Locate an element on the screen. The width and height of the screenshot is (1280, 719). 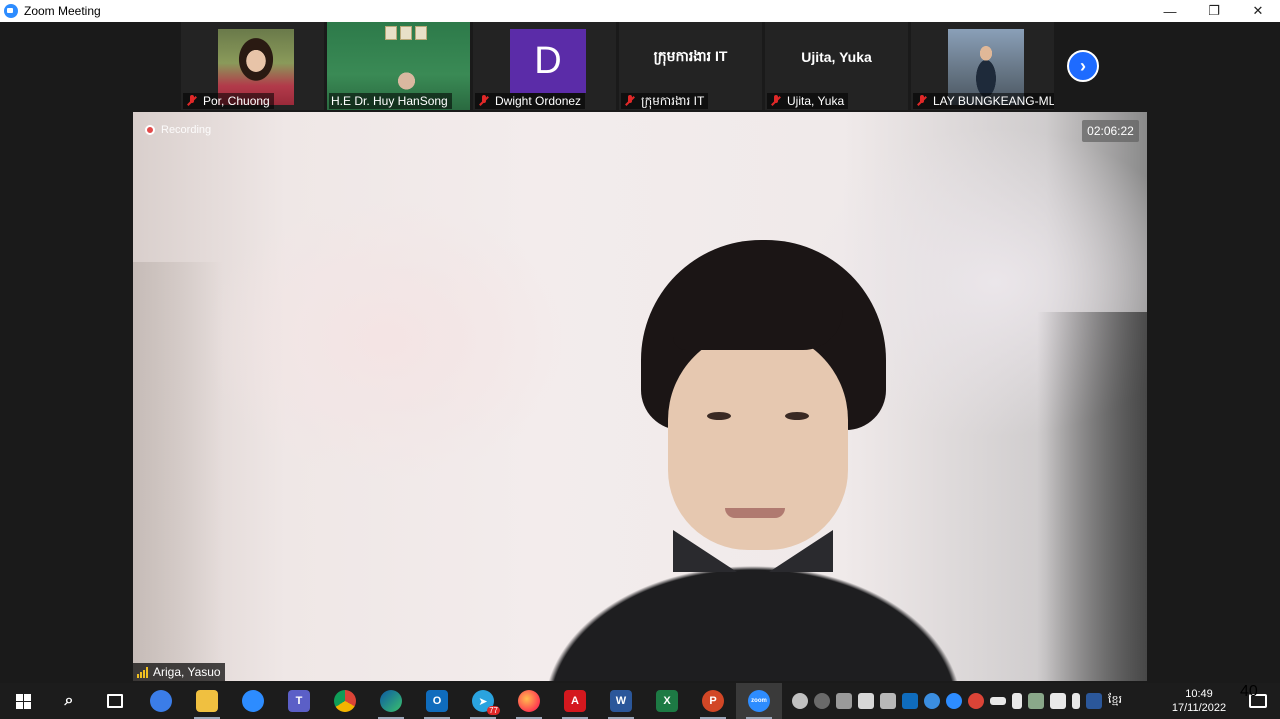
tray-microphone-icon is located at coordinates (1076, 701).